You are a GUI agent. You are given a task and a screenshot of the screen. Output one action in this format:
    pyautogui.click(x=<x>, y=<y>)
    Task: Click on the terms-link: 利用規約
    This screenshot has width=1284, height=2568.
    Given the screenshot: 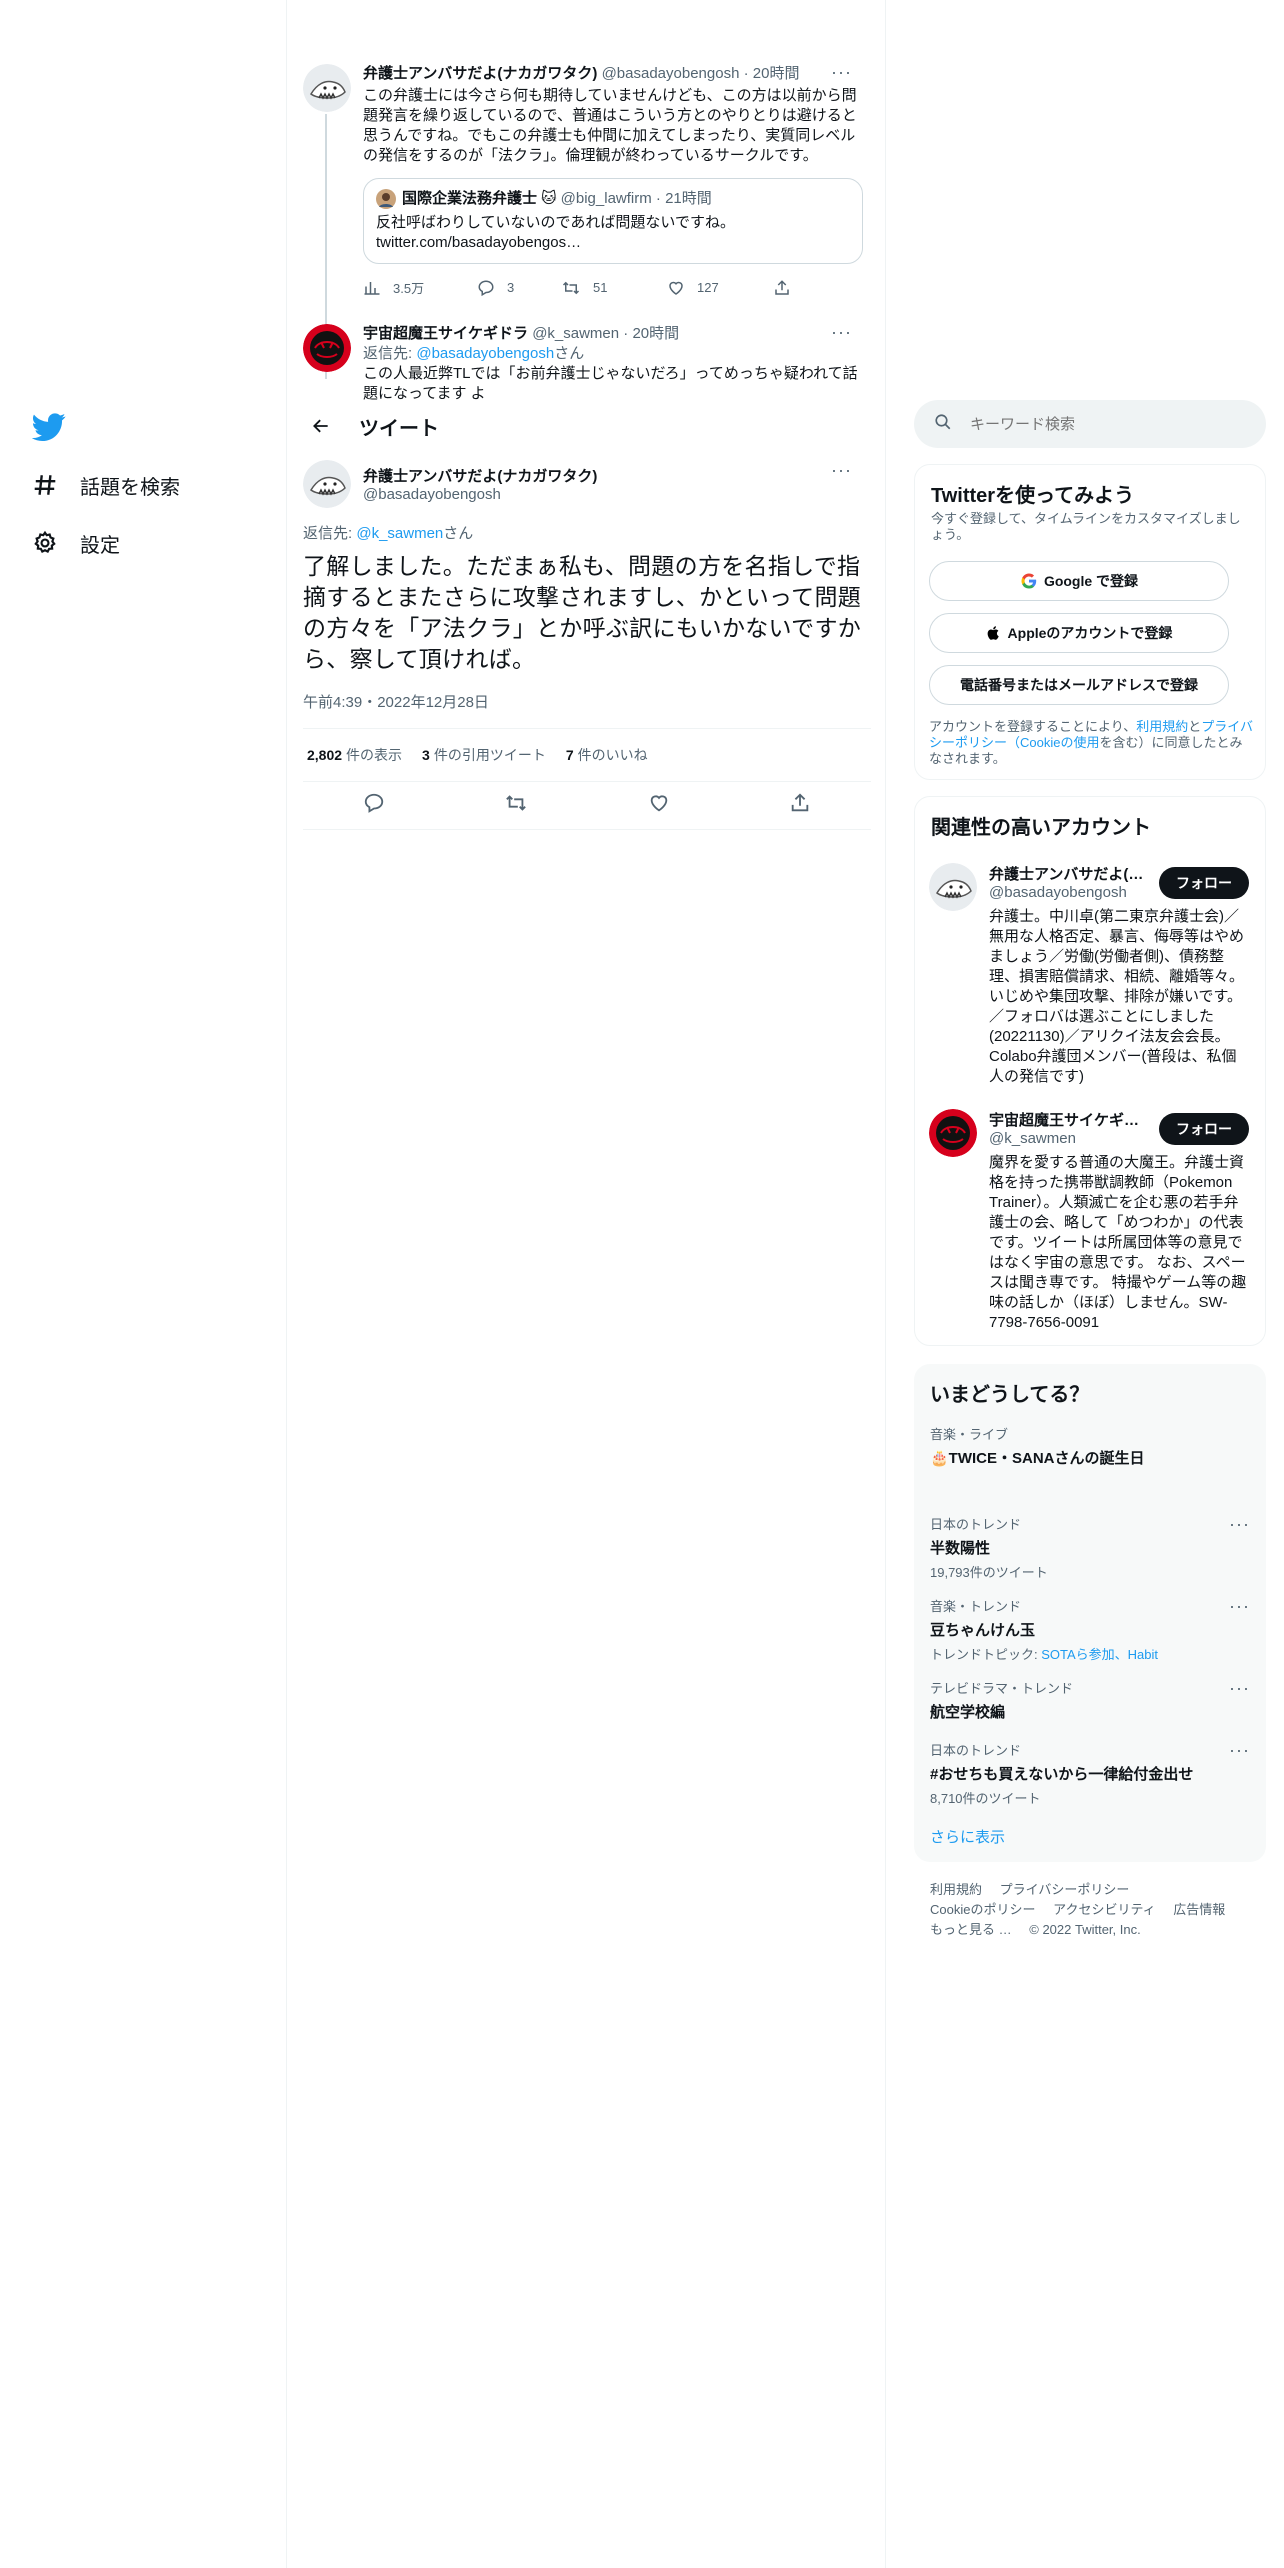 What is the action you would take?
    pyautogui.click(x=1162, y=726)
    